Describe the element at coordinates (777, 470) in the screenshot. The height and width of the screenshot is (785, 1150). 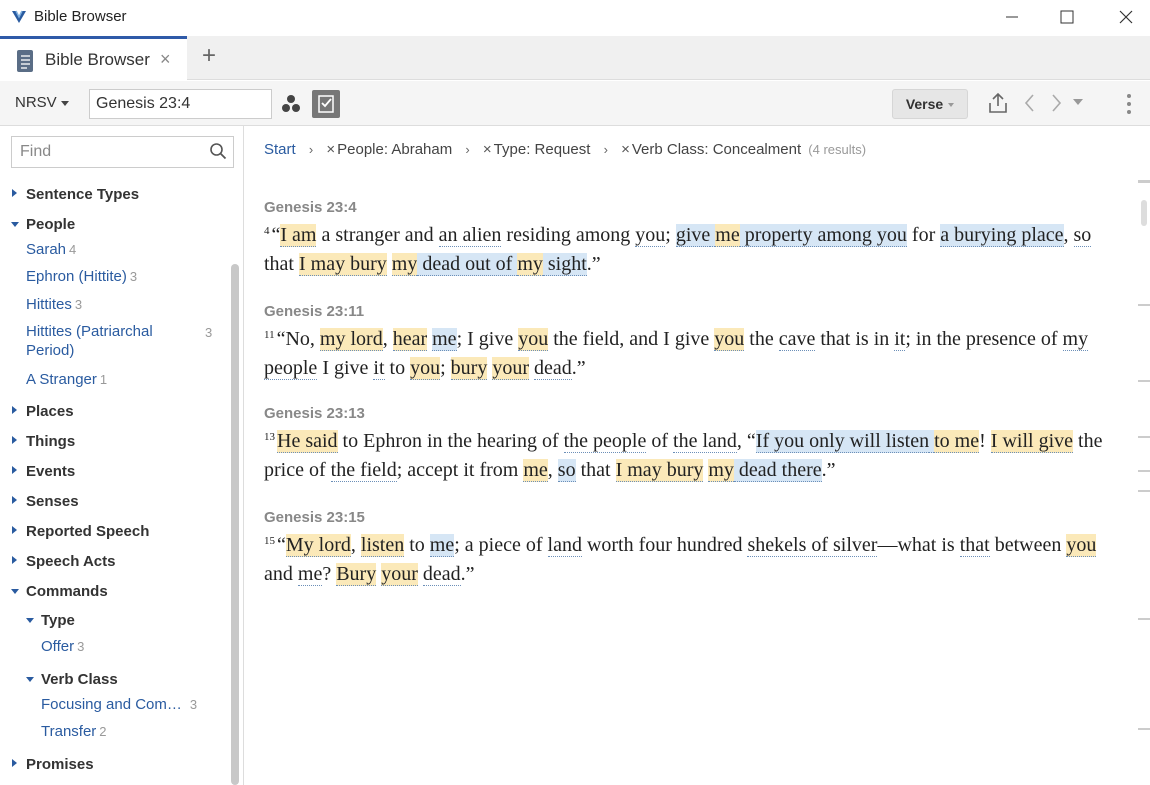
I see `annotated-word: dead there` at that location.